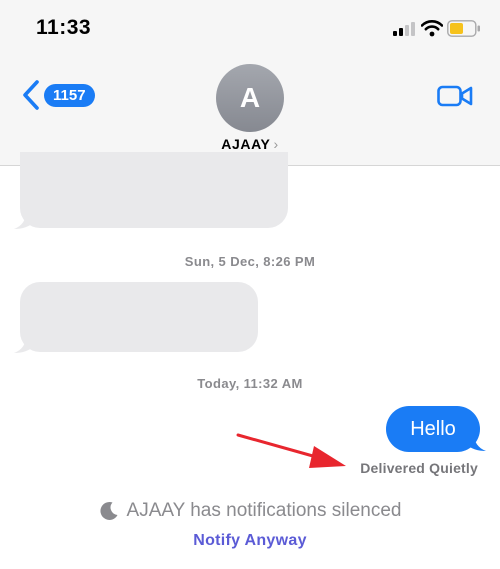  Describe the element at coordinates (250, 261) in the screenshot. I see `message-timestamp: Sun, 5 Dec, 8:26 PM` at that location.